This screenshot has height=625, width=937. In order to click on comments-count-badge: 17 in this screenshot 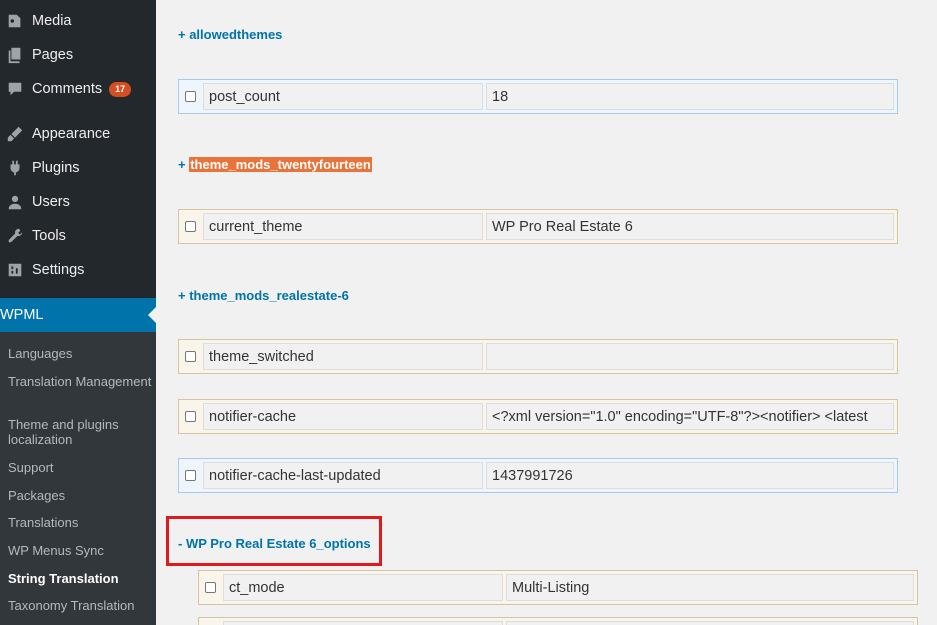, I will do `click(120, 89)`.